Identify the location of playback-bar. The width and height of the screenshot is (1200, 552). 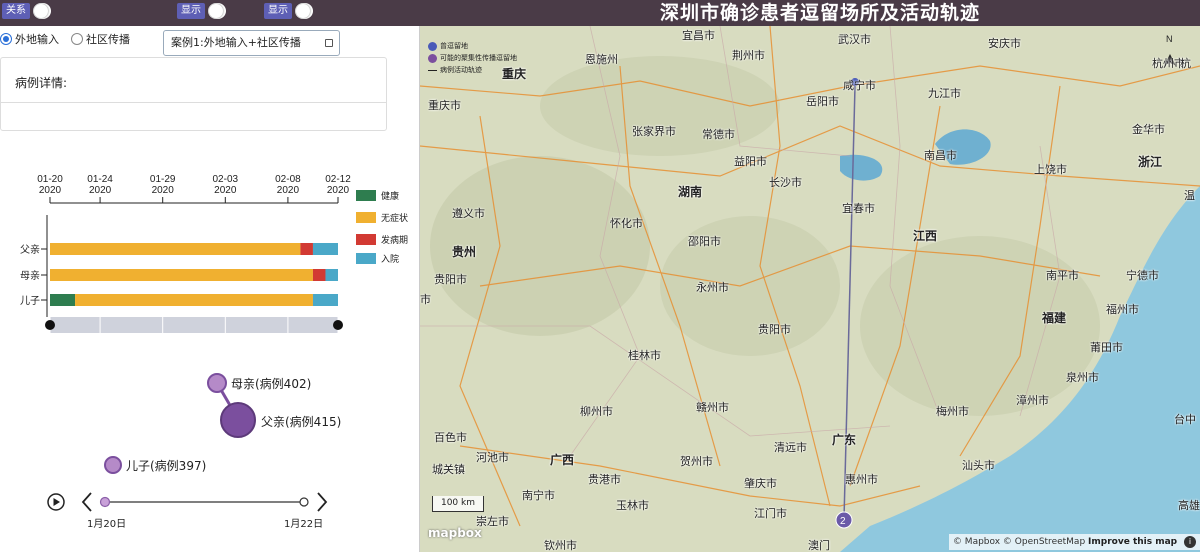
(187, 502).